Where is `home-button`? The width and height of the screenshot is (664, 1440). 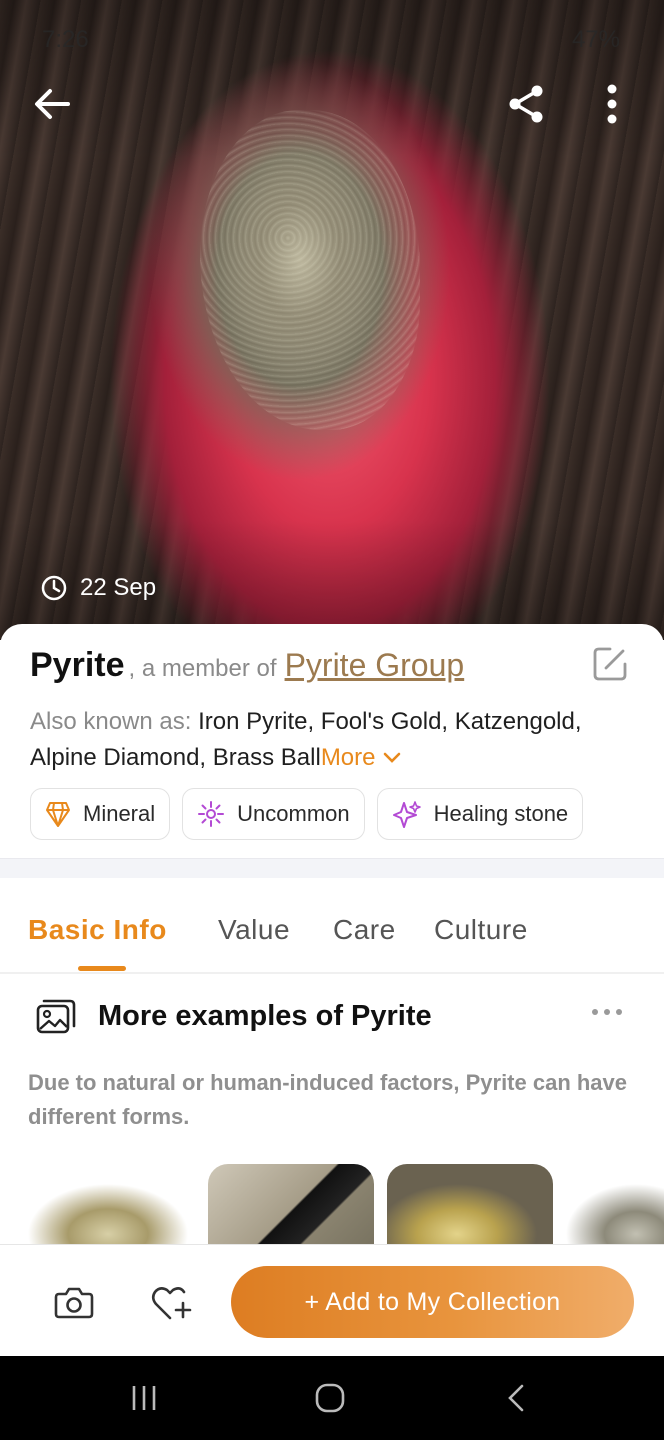
home-button is located at coordinates (330, 1398).